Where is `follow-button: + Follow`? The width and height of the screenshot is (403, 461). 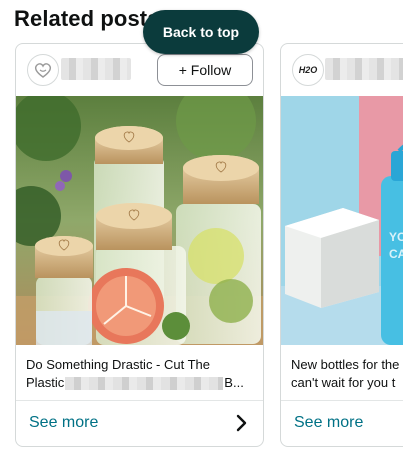
follow-button: + Follow is located at coordinates (205, 70).